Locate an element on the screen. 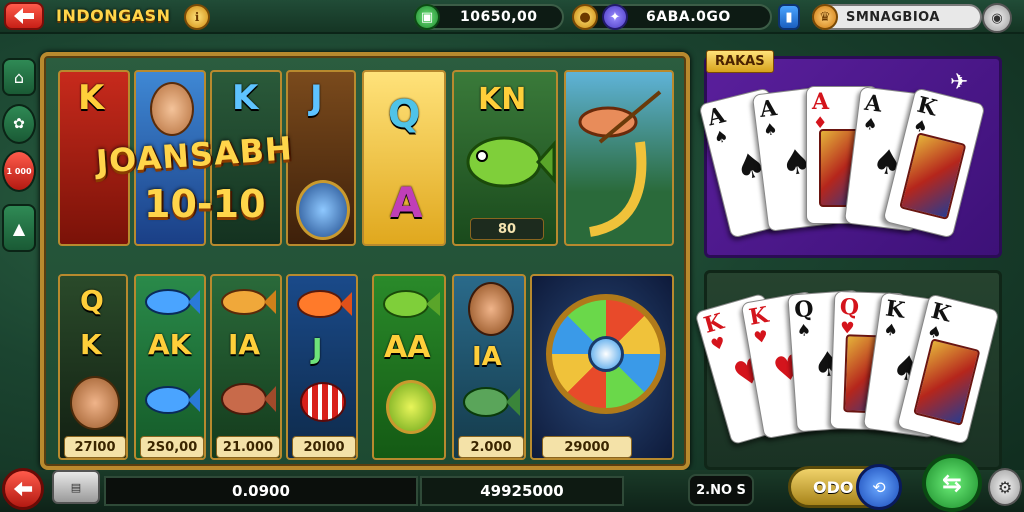  settings-icon: ◉ is located at coordinates (997, 18).